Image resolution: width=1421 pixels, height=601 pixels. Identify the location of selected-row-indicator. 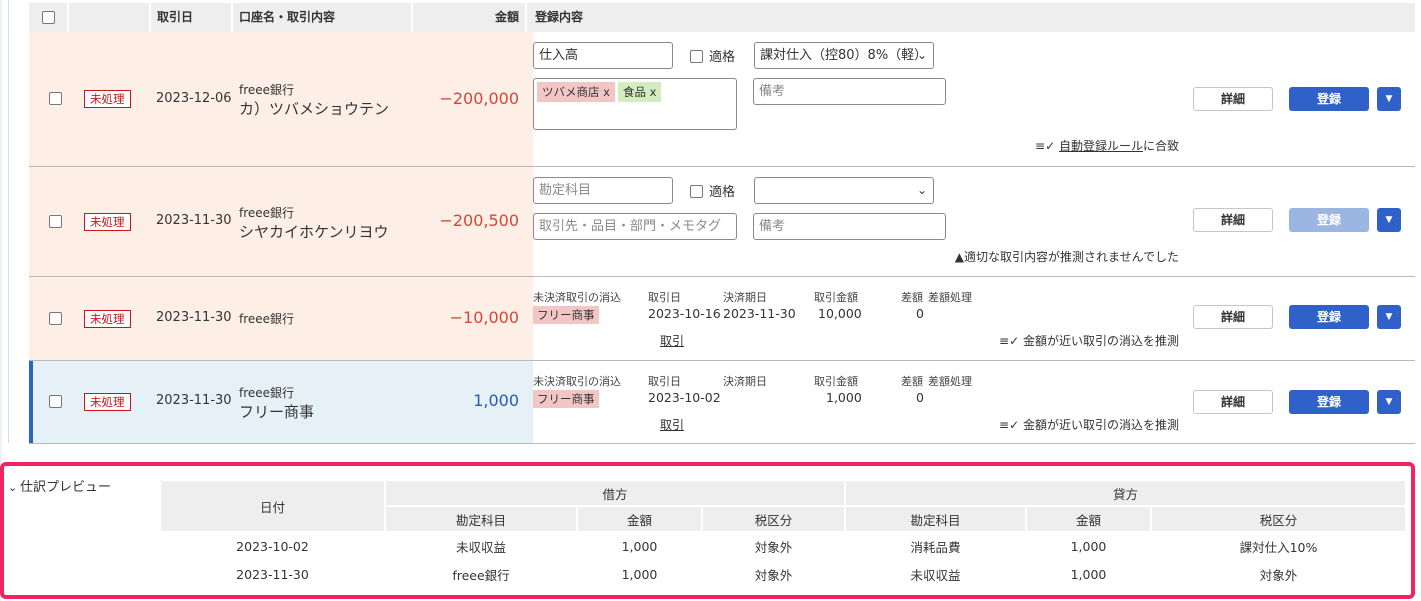
(31, 402).